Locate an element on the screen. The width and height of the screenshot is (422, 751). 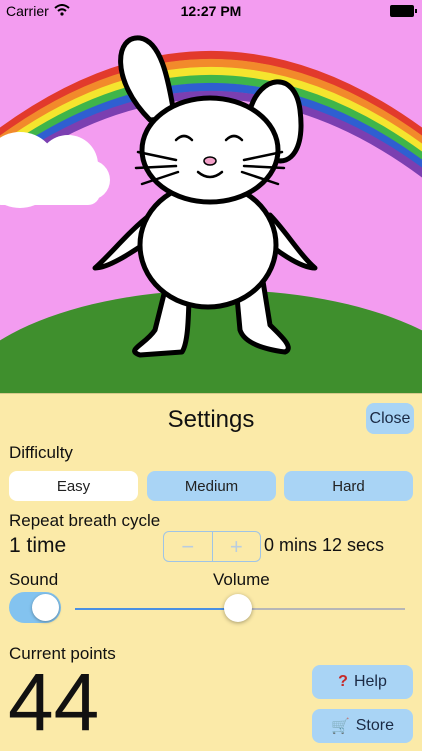
stepper-minus-button: − is located at coordinates (188, 546).